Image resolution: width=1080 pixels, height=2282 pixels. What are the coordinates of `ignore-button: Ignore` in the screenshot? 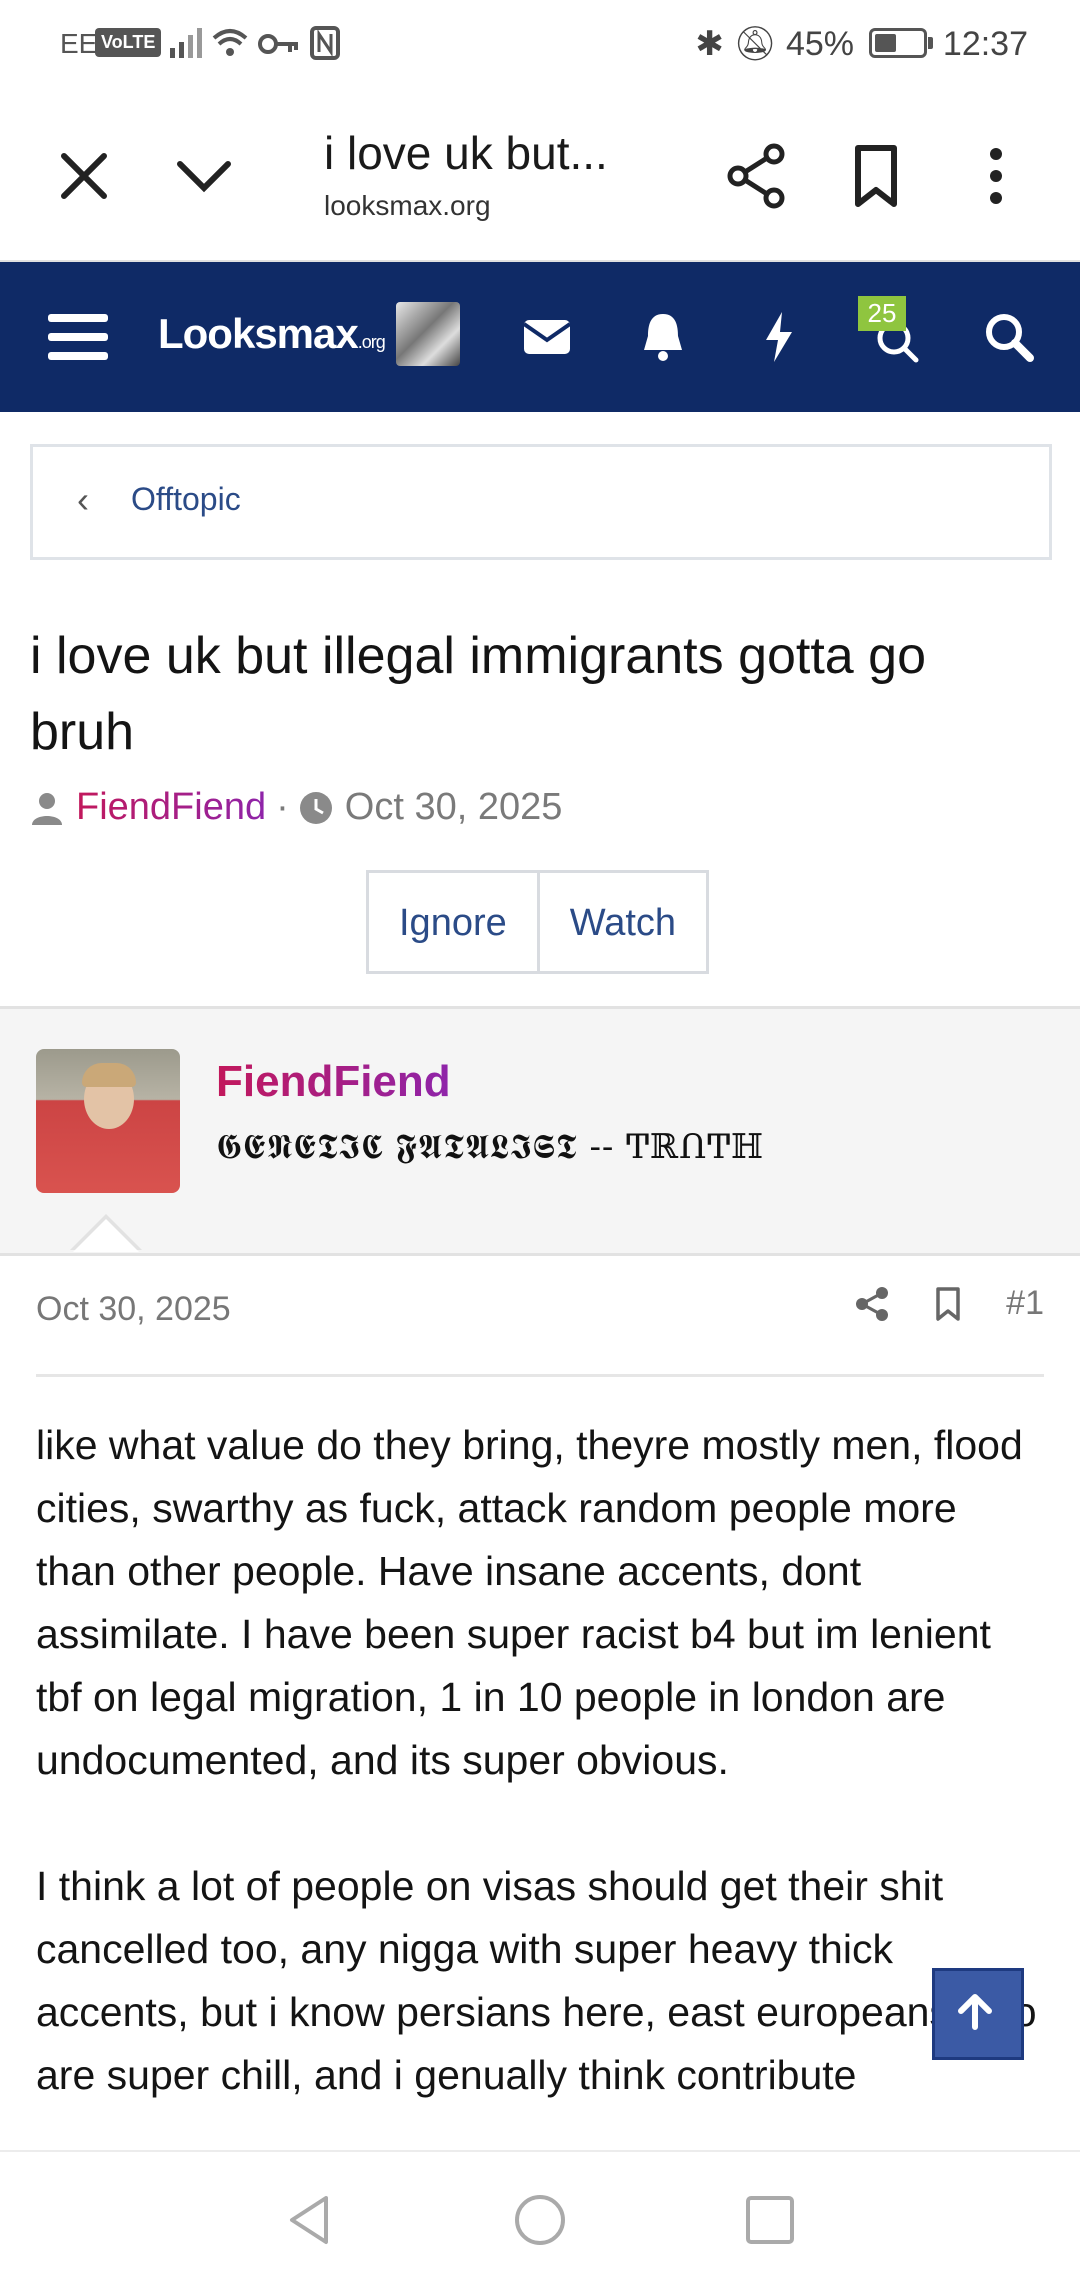 It's located at (453, 922).